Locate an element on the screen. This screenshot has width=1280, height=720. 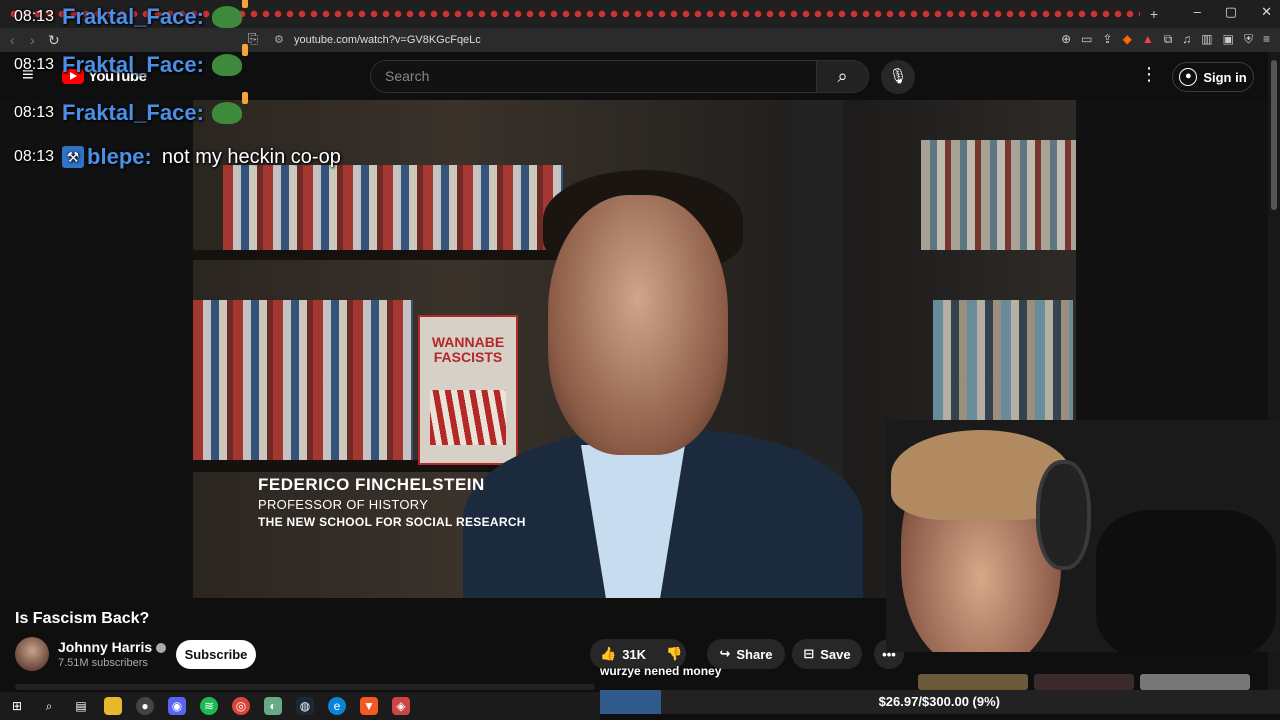
voice-search-button: 🎙 is located at coordinates (898, 77).